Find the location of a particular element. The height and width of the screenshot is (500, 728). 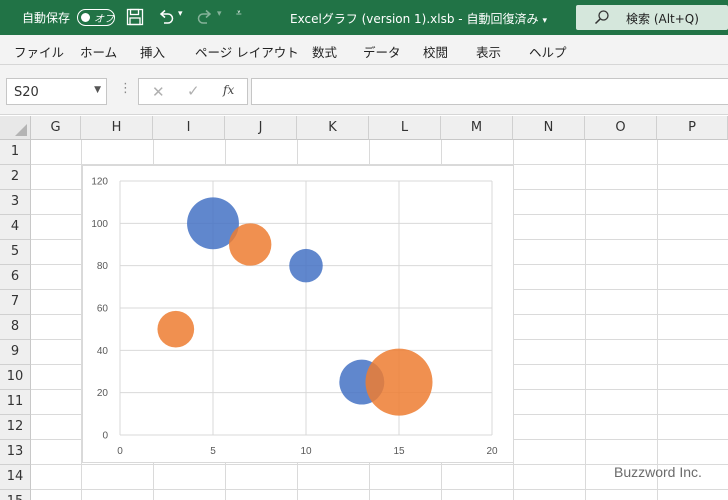

name-box-dropdown-icon: ▼ is located at coordinates (97, 90).